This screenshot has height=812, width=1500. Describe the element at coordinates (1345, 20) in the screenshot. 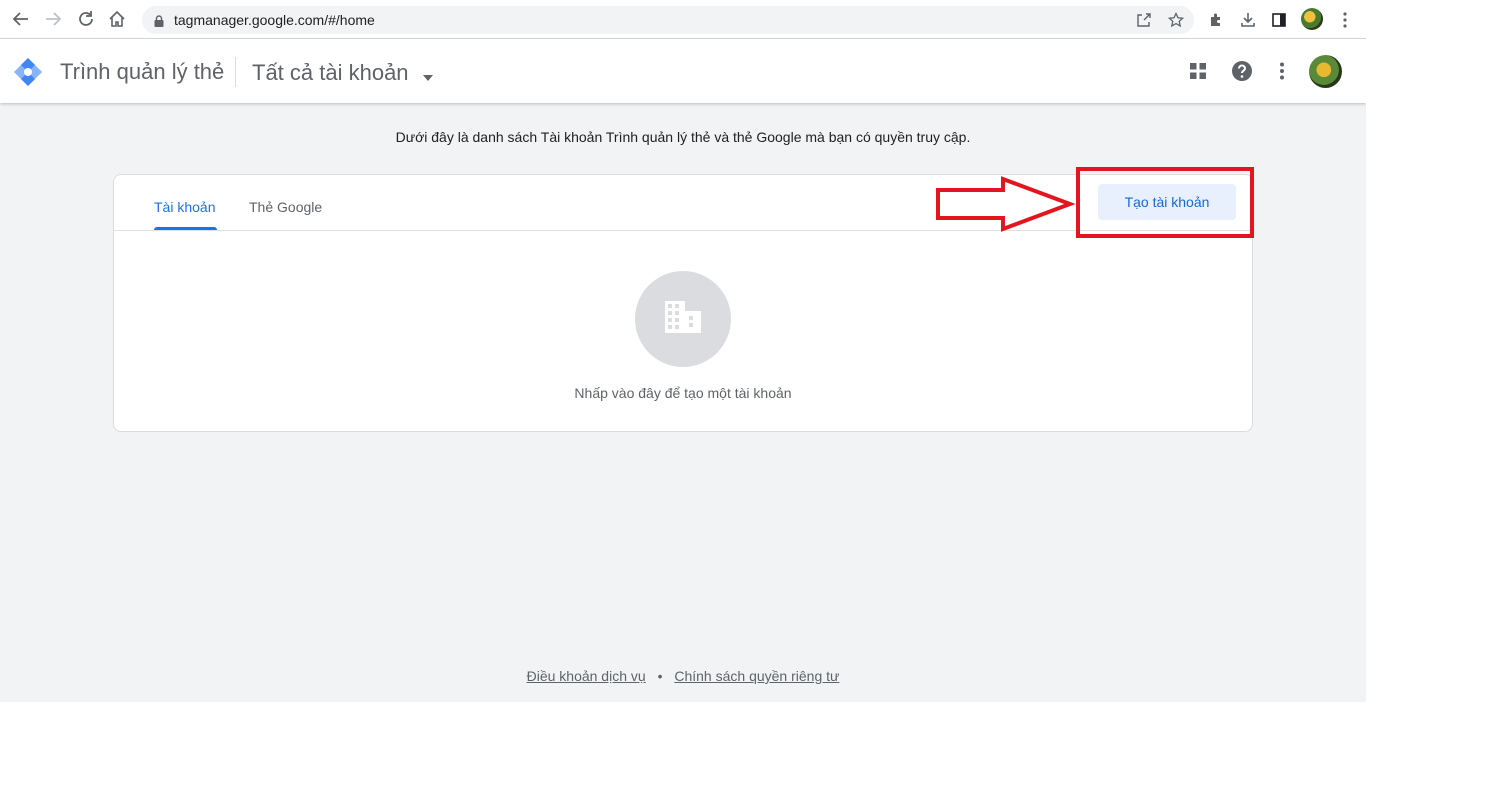

I see `browser-menu-icon` at that location.